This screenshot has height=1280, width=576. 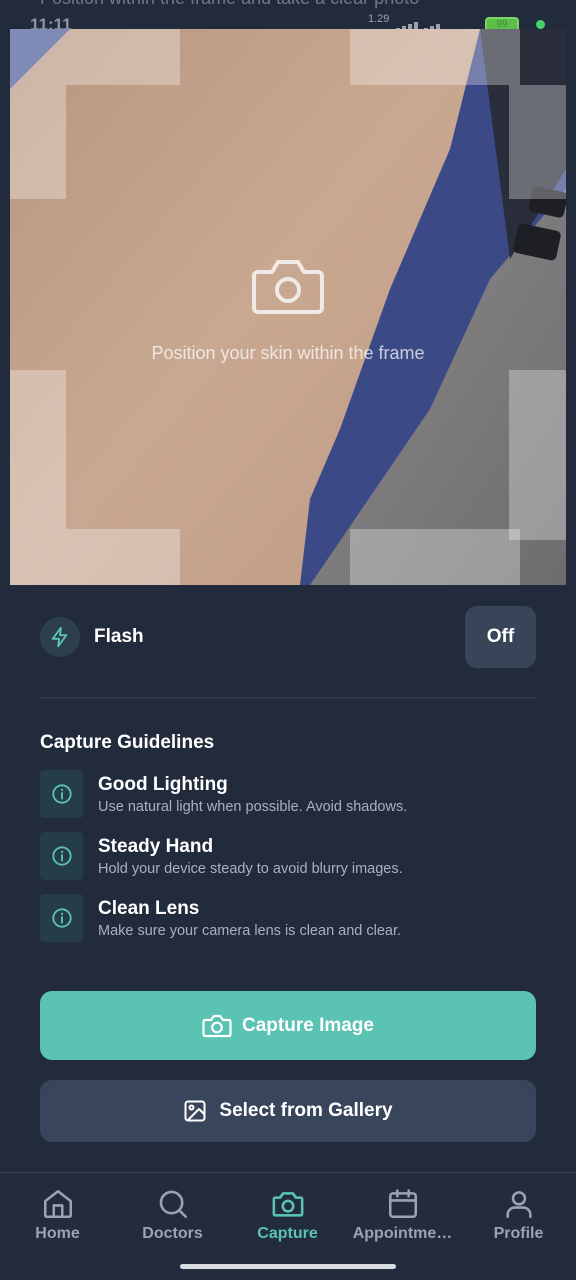 I want to click on flash-label: Flash, so click(x=119, y=636).